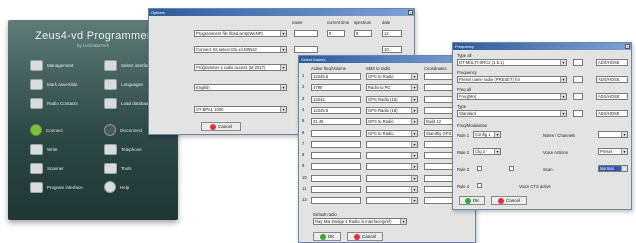  I want to click on frequency-select-2: Preset name radio (PRESET) for, so click(512, 79).